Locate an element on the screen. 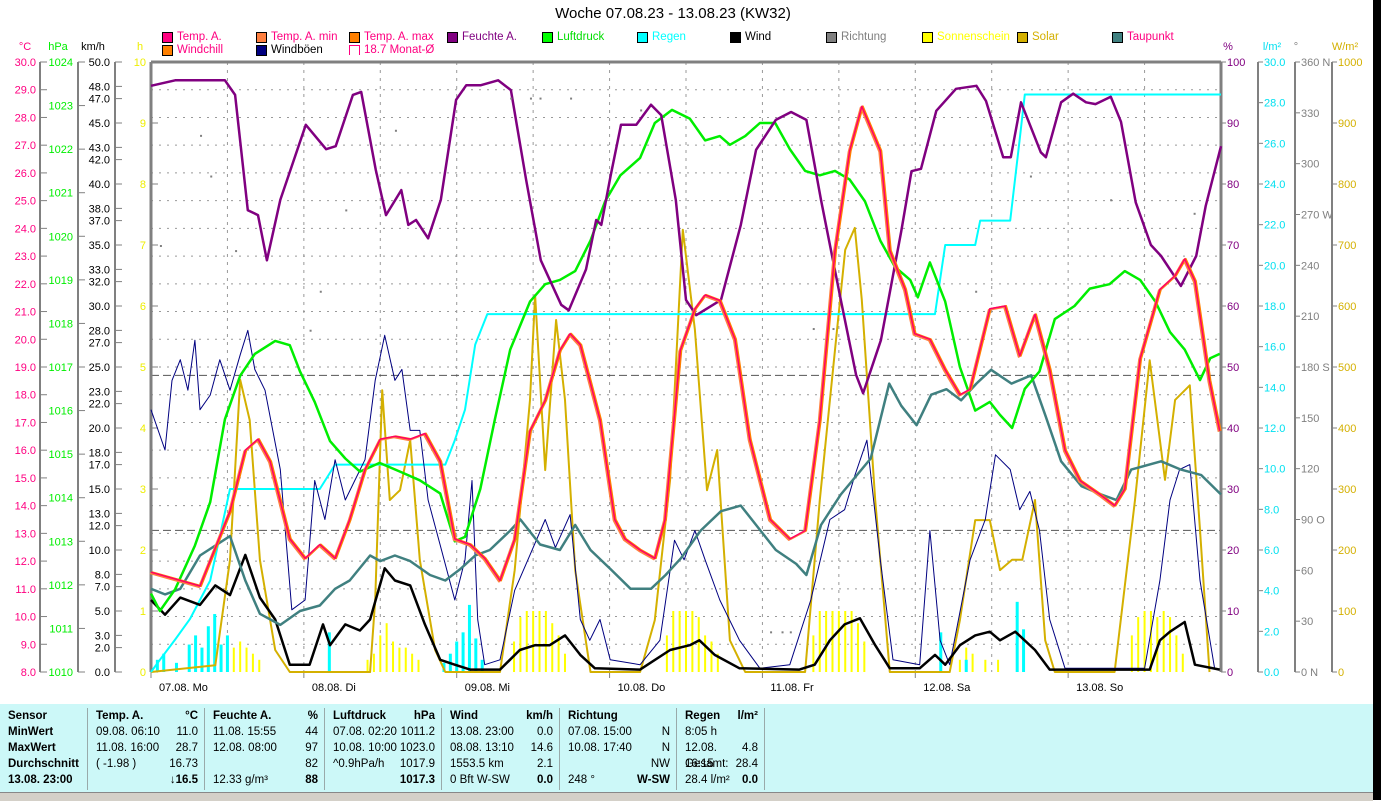 Image resolution: width=1381 pixels, height=801 pixels. table-cell: Durchschnitt is located at coordinates (43, 764).